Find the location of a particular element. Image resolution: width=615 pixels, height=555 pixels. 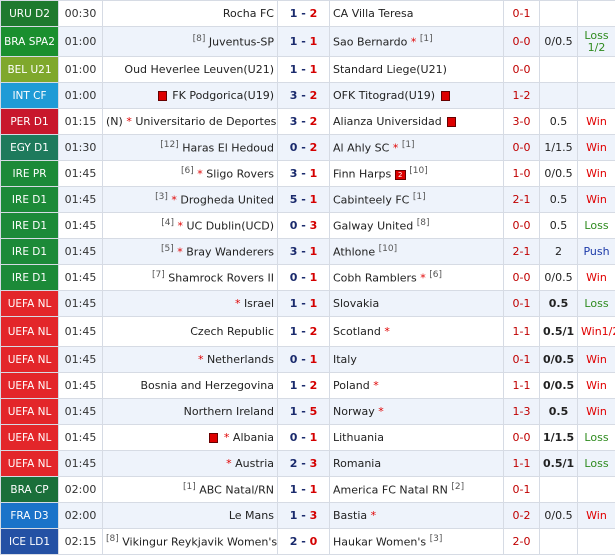

away-team-cell: Scotland * is located at coordinates (417, 332).